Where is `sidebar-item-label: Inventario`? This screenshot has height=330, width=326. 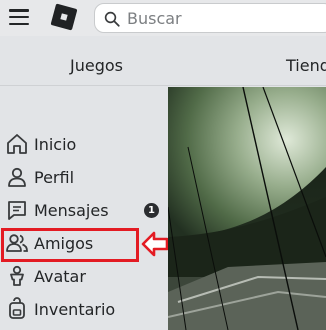 sidebar-item-label: Inventario is located at coordinates (75, 309).